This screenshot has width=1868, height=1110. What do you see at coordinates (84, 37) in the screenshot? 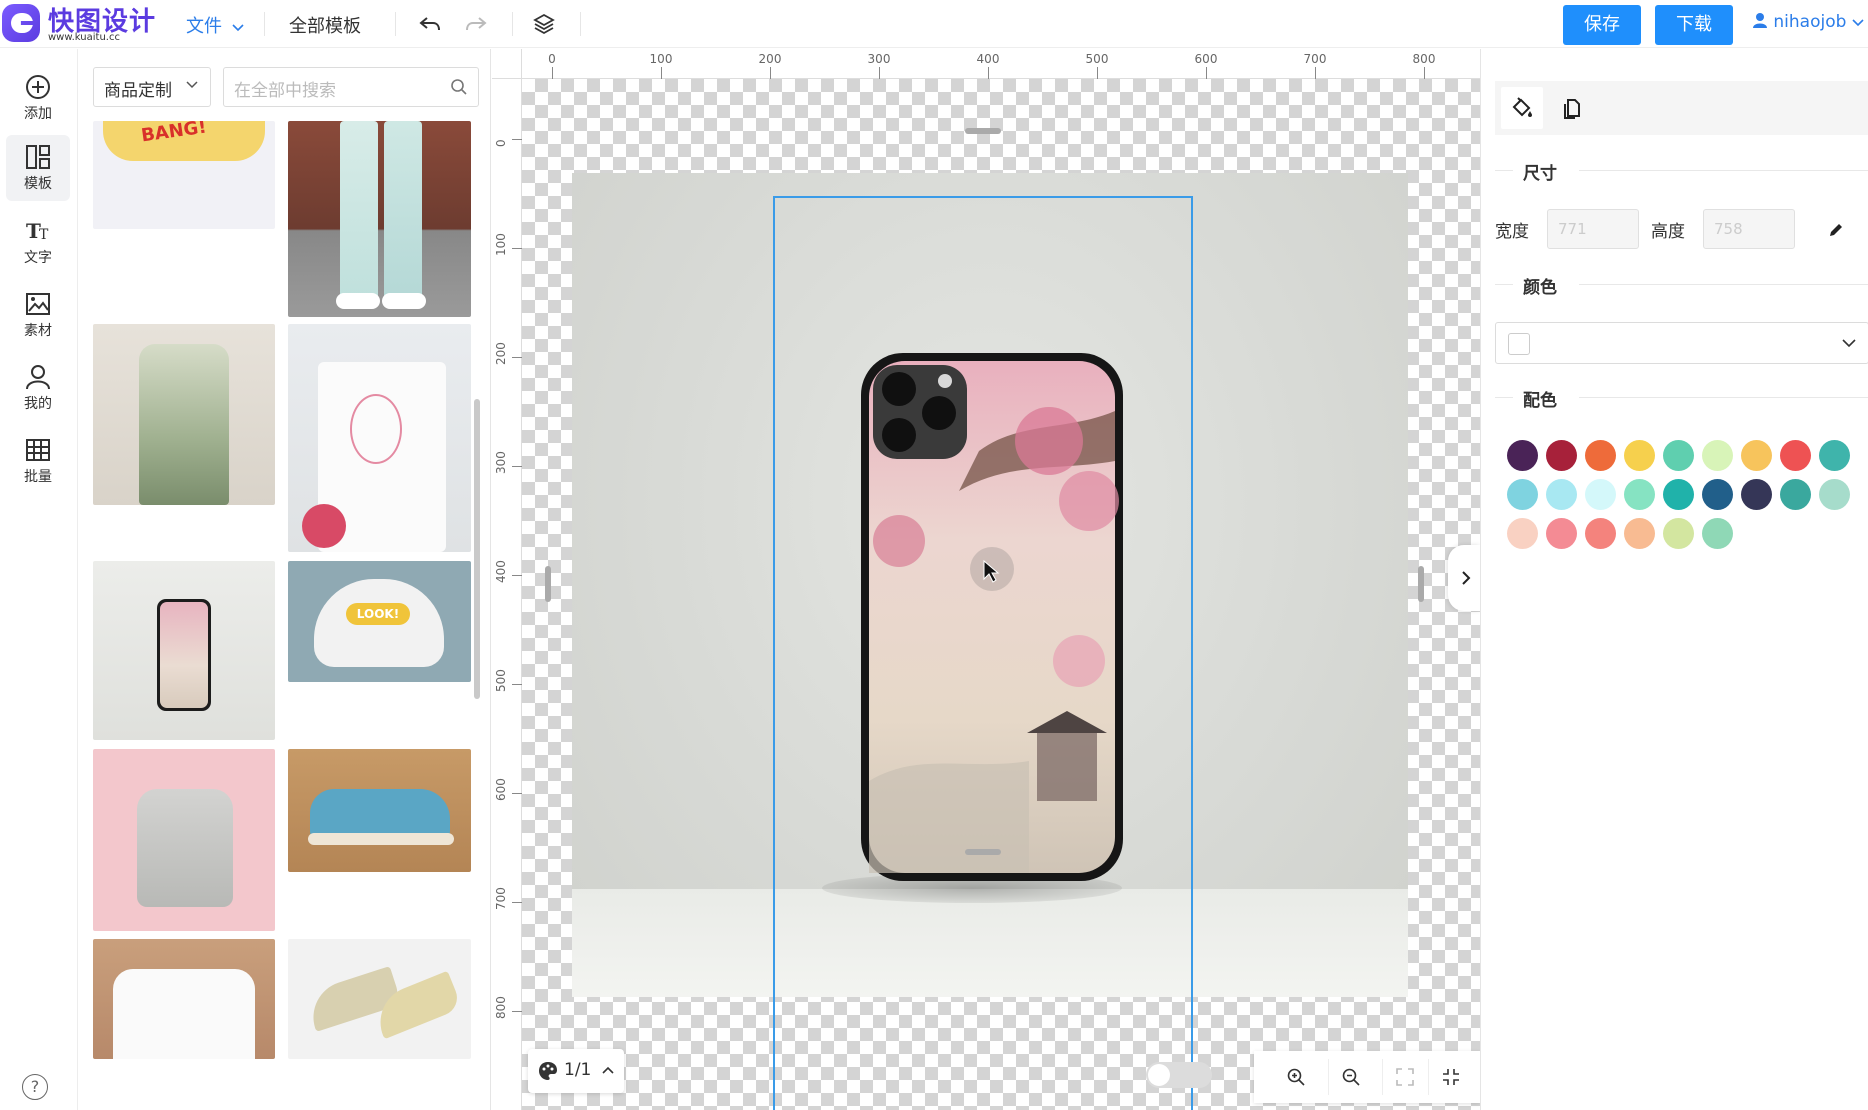
I see `logo-url: www.kuaitu.cc` at bounding box center [84, 37].